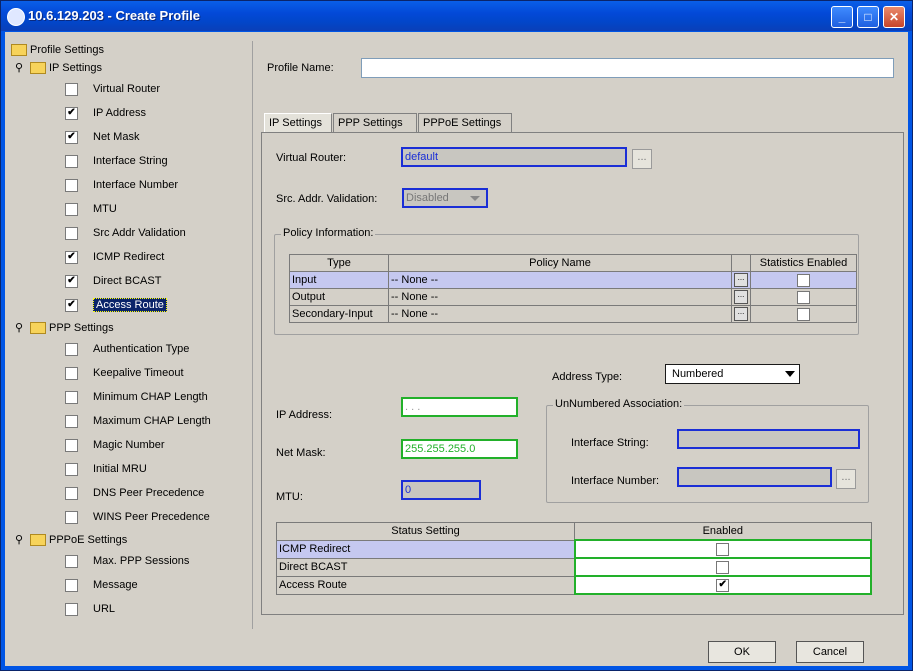  What do you see at coordinates (119, 113) in the screenshot?
I see `tree-item-label: IP Address` at bounding box center [119, 113].